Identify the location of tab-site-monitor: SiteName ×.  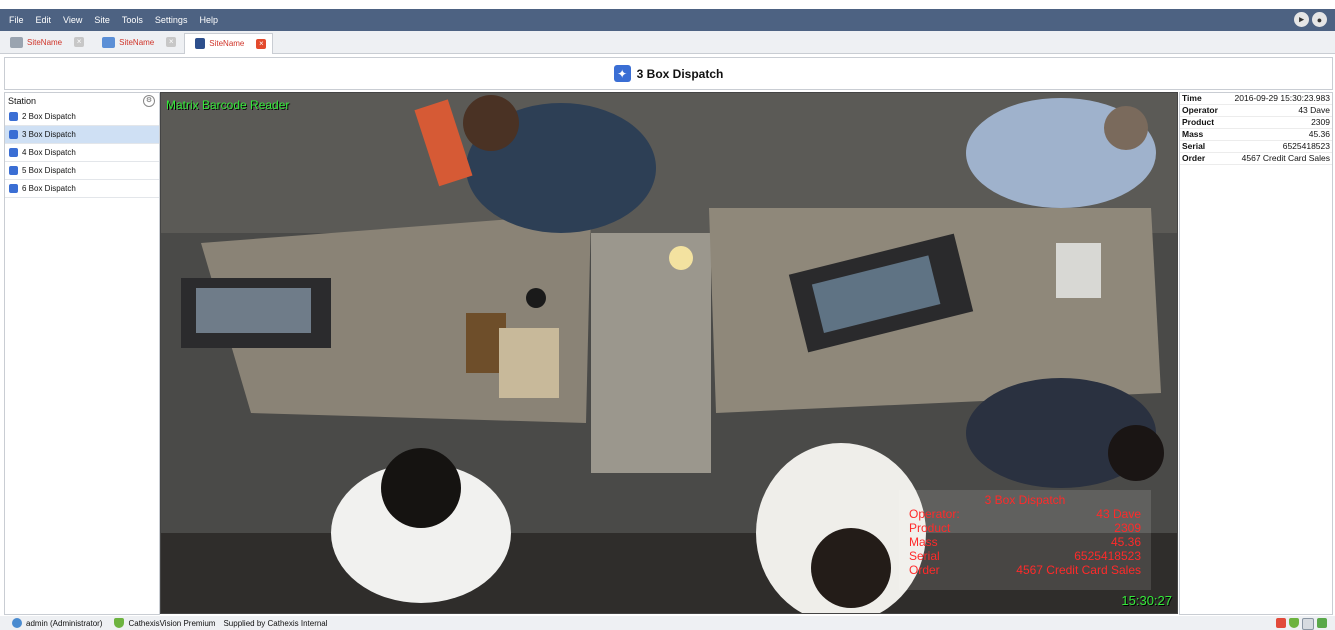
(137, 42).